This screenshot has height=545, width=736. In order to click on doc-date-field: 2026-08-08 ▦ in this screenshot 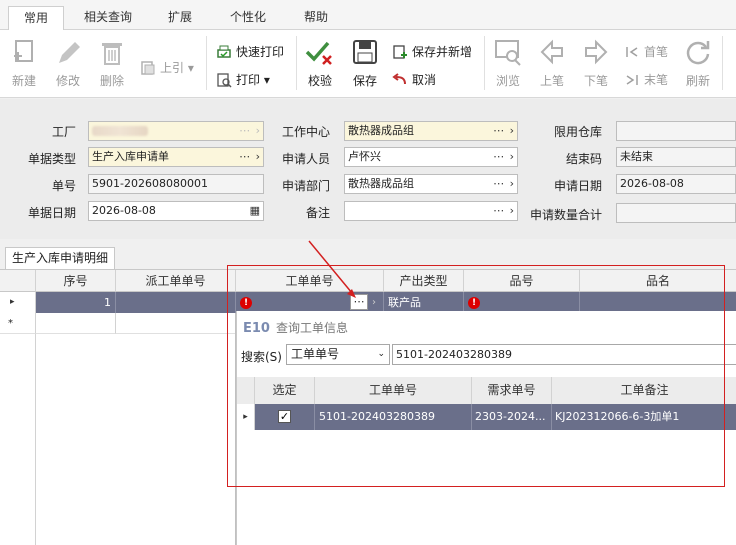, I will do `click(176, 211)`.